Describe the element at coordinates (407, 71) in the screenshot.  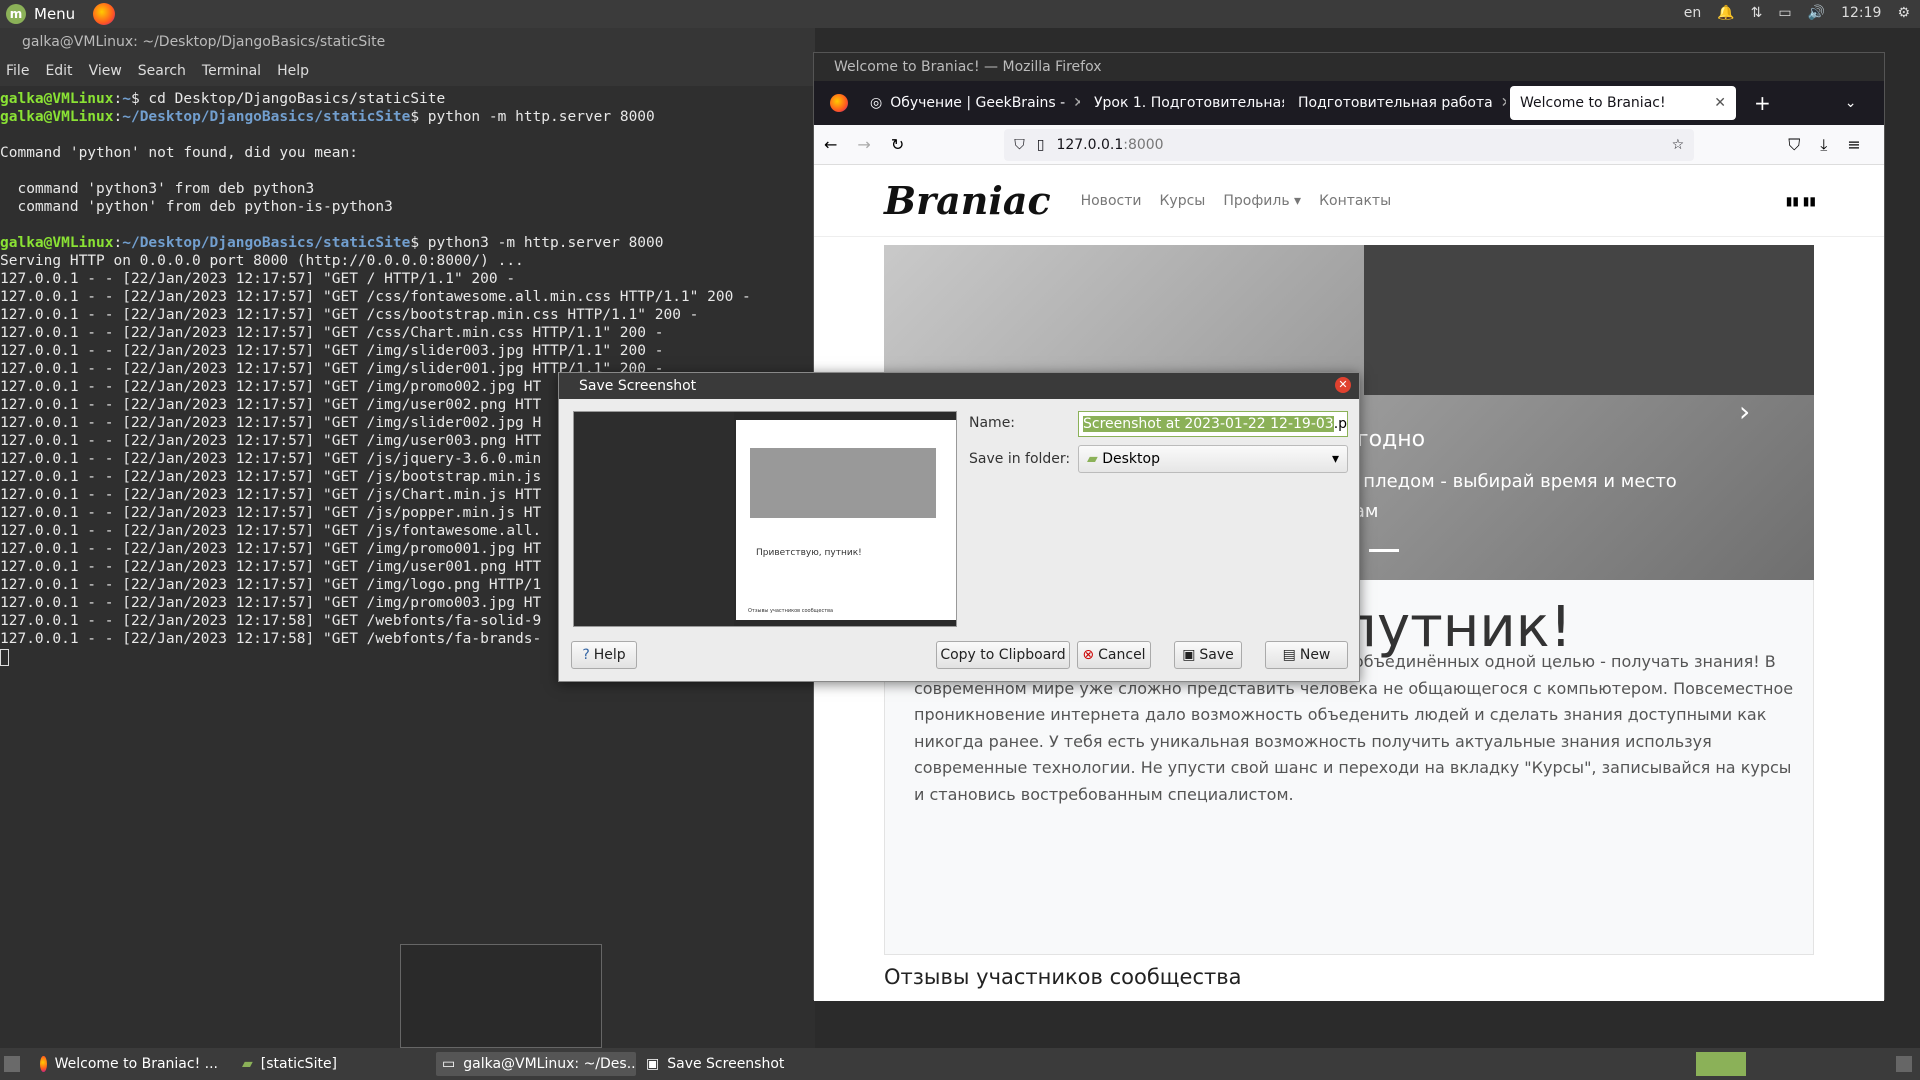
I see `terminal-menubar: File Edit View Search Terminal Help` at that location.